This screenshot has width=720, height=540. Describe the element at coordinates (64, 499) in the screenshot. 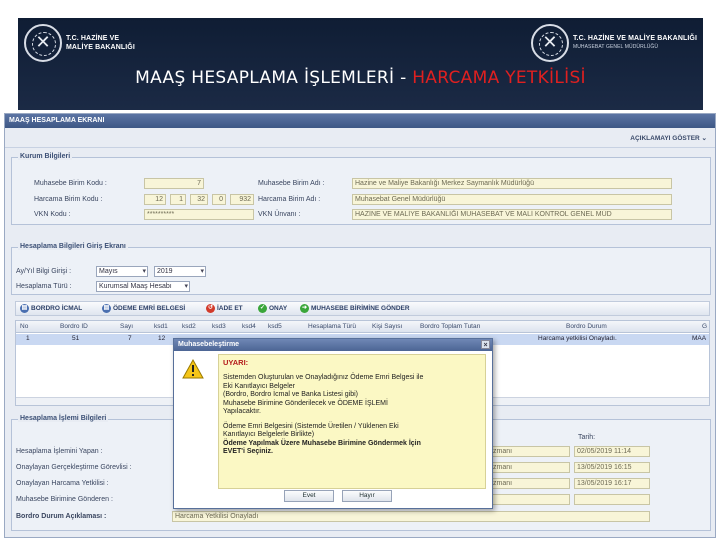

I see `islem-row-label: Muhasebe Birimine Gönderen :` at that location.